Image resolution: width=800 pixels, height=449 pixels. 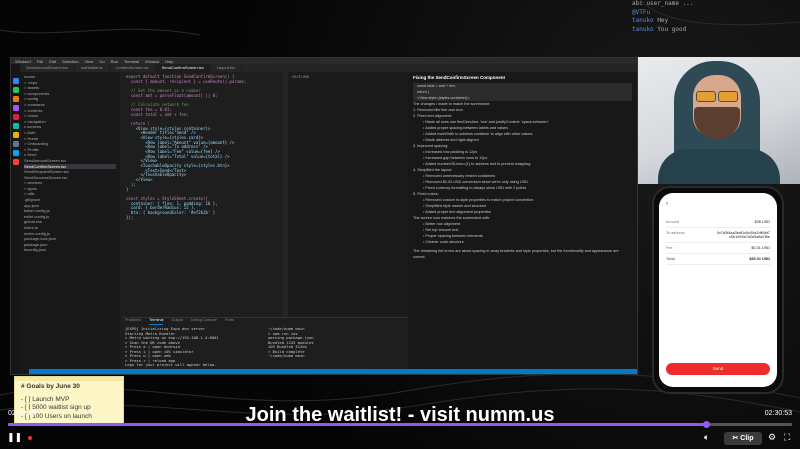 I want to click on assistant-bullet: • Cleaner code structure, so click(x=522, y=242).